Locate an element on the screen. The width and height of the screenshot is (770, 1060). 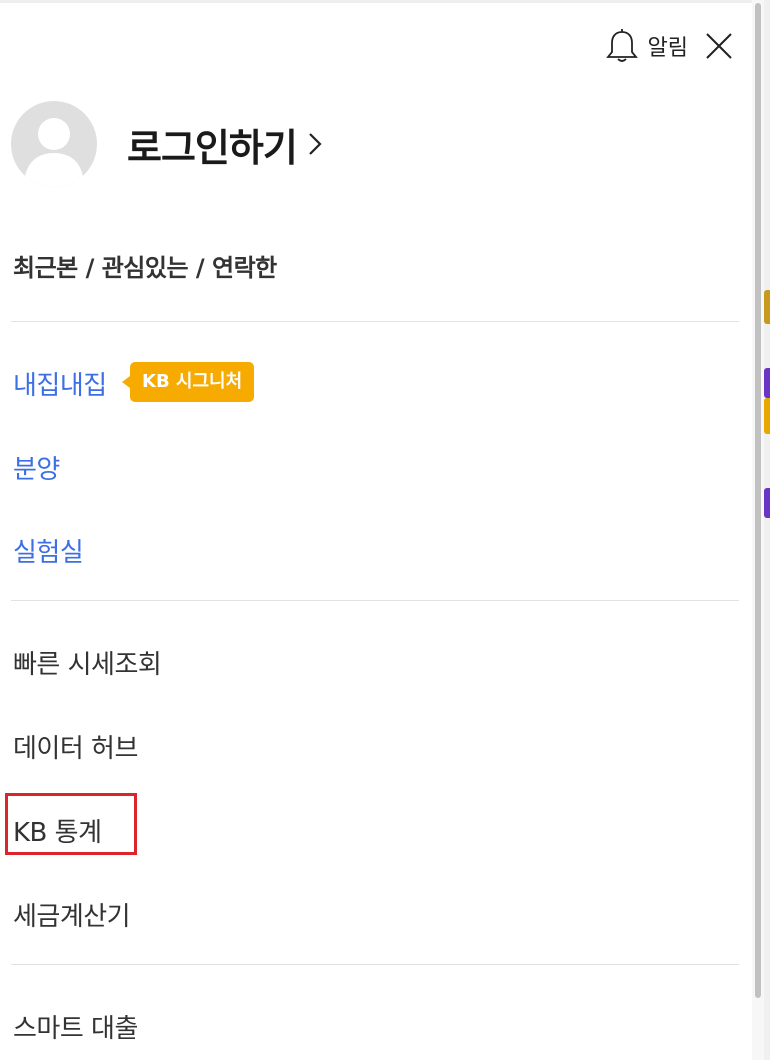
menu-item-naejip: 내집내집 is located at coordinates (60, 383).